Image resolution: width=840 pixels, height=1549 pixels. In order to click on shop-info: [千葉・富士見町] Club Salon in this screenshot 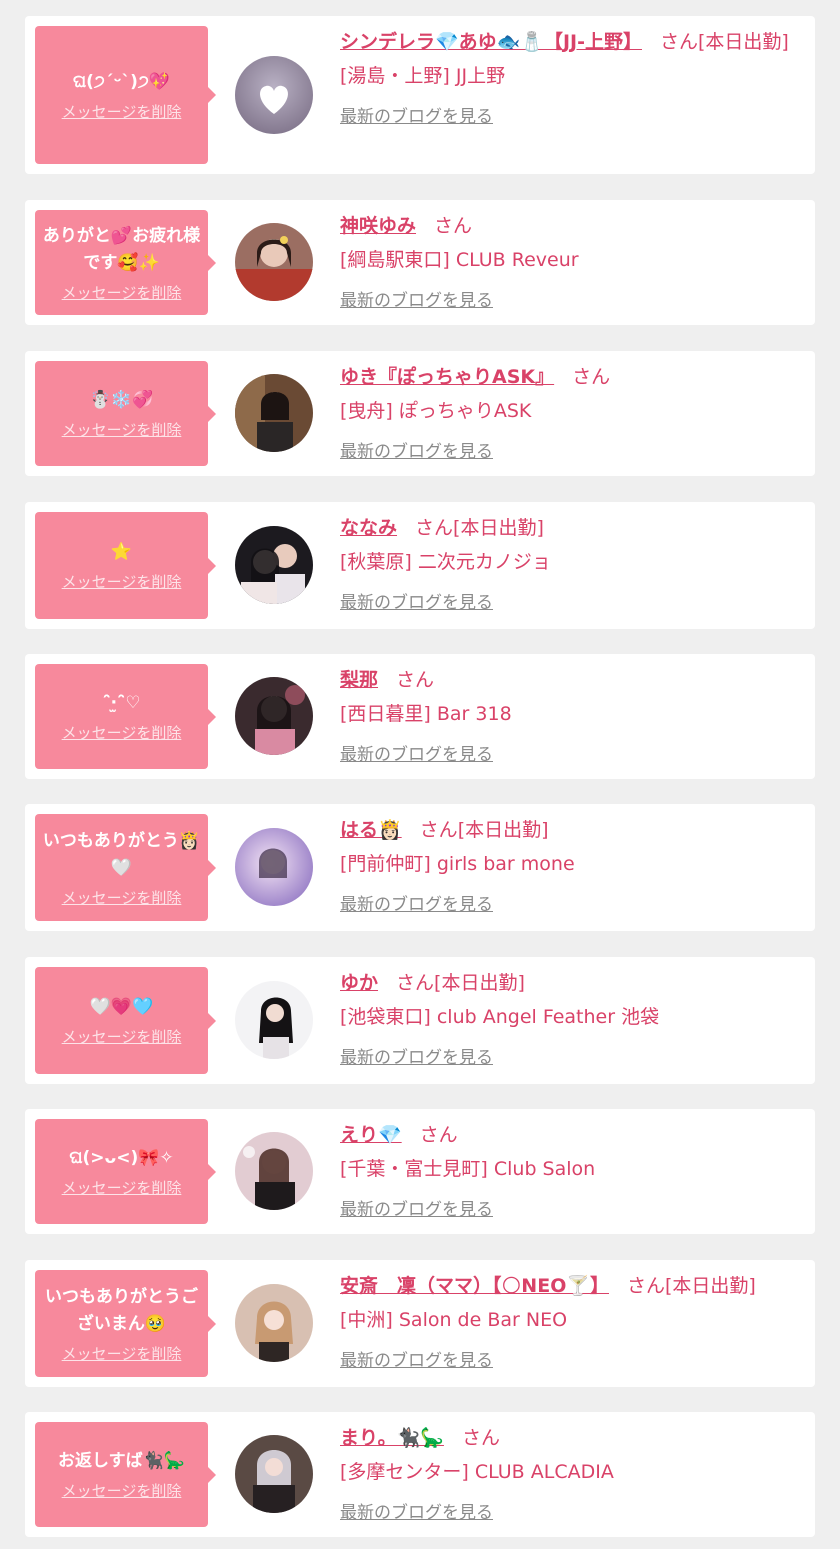, I will do `click(468, 1169)`.